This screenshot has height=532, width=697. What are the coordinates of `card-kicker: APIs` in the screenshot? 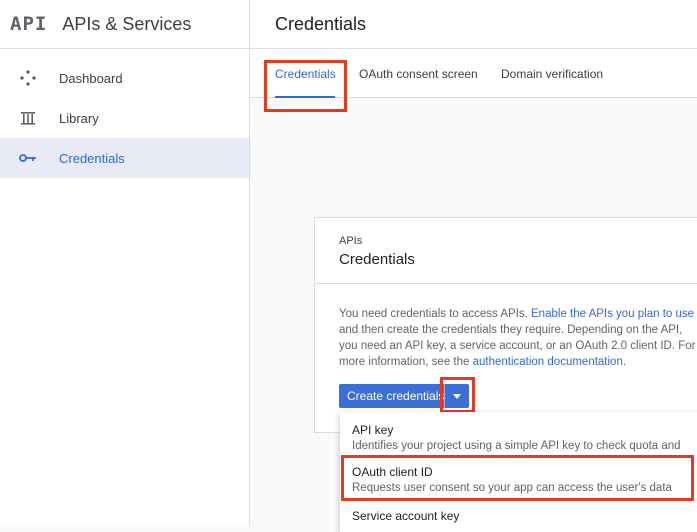 It's located at (351, 241).